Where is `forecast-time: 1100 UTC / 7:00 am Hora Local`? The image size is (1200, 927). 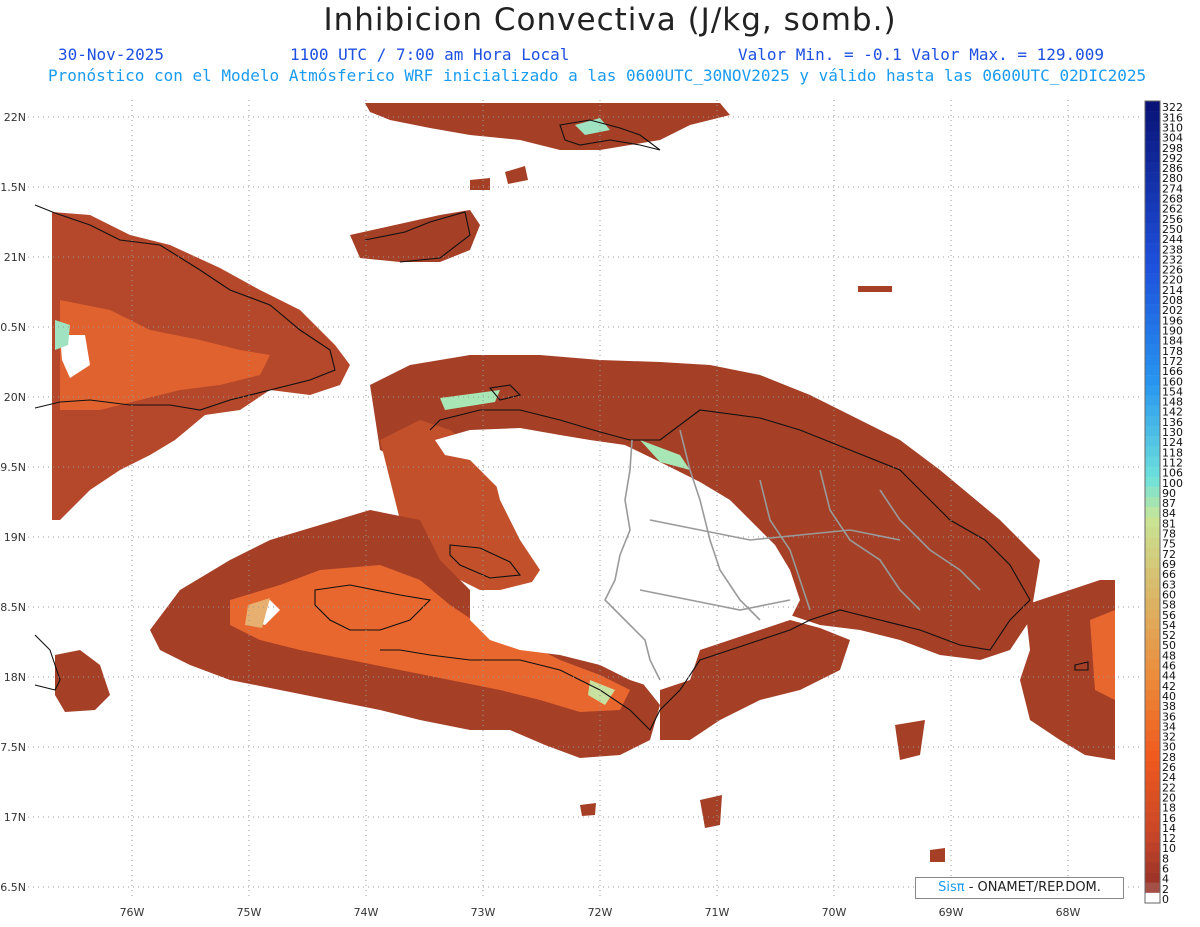
forecast-time: 1100 UTC / 7:00 am Hora Local is located at coordinates (430, 54).